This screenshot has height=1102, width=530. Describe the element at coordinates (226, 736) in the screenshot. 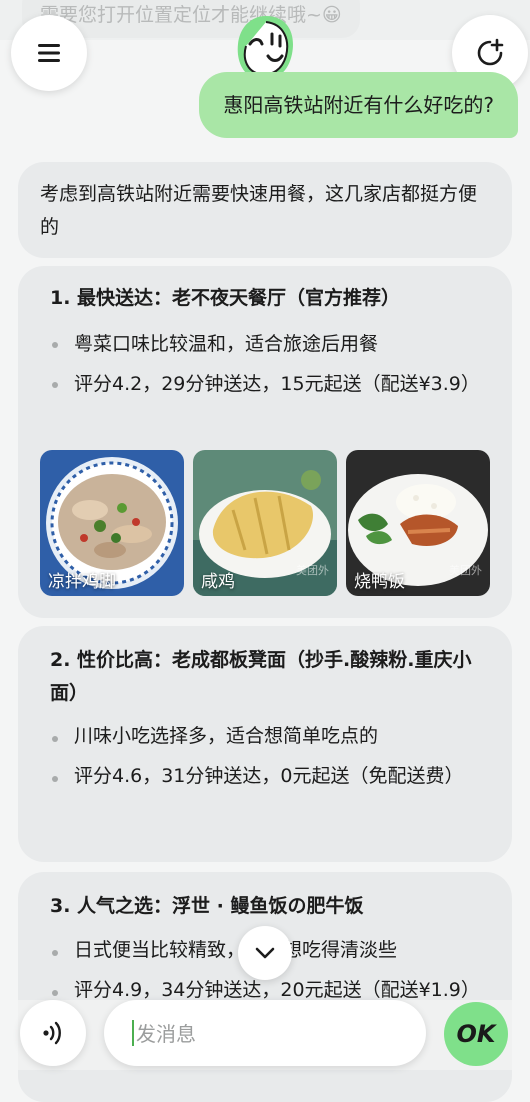

I see `restaurant-desc: 川味小吃选择多，适合想简单吃点的` at that location.